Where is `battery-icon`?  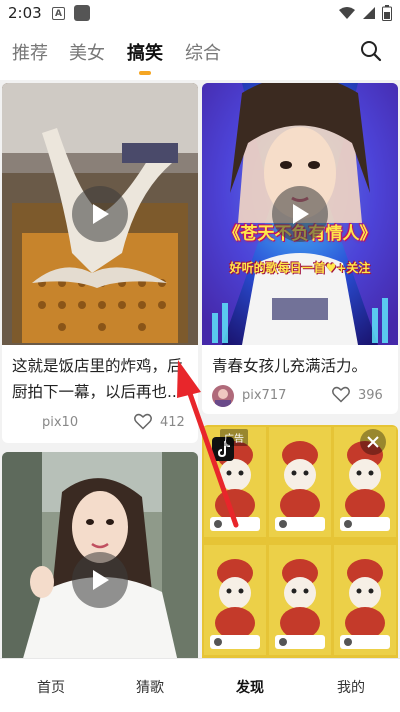 battery-icon is located at coordinates (387, 13).